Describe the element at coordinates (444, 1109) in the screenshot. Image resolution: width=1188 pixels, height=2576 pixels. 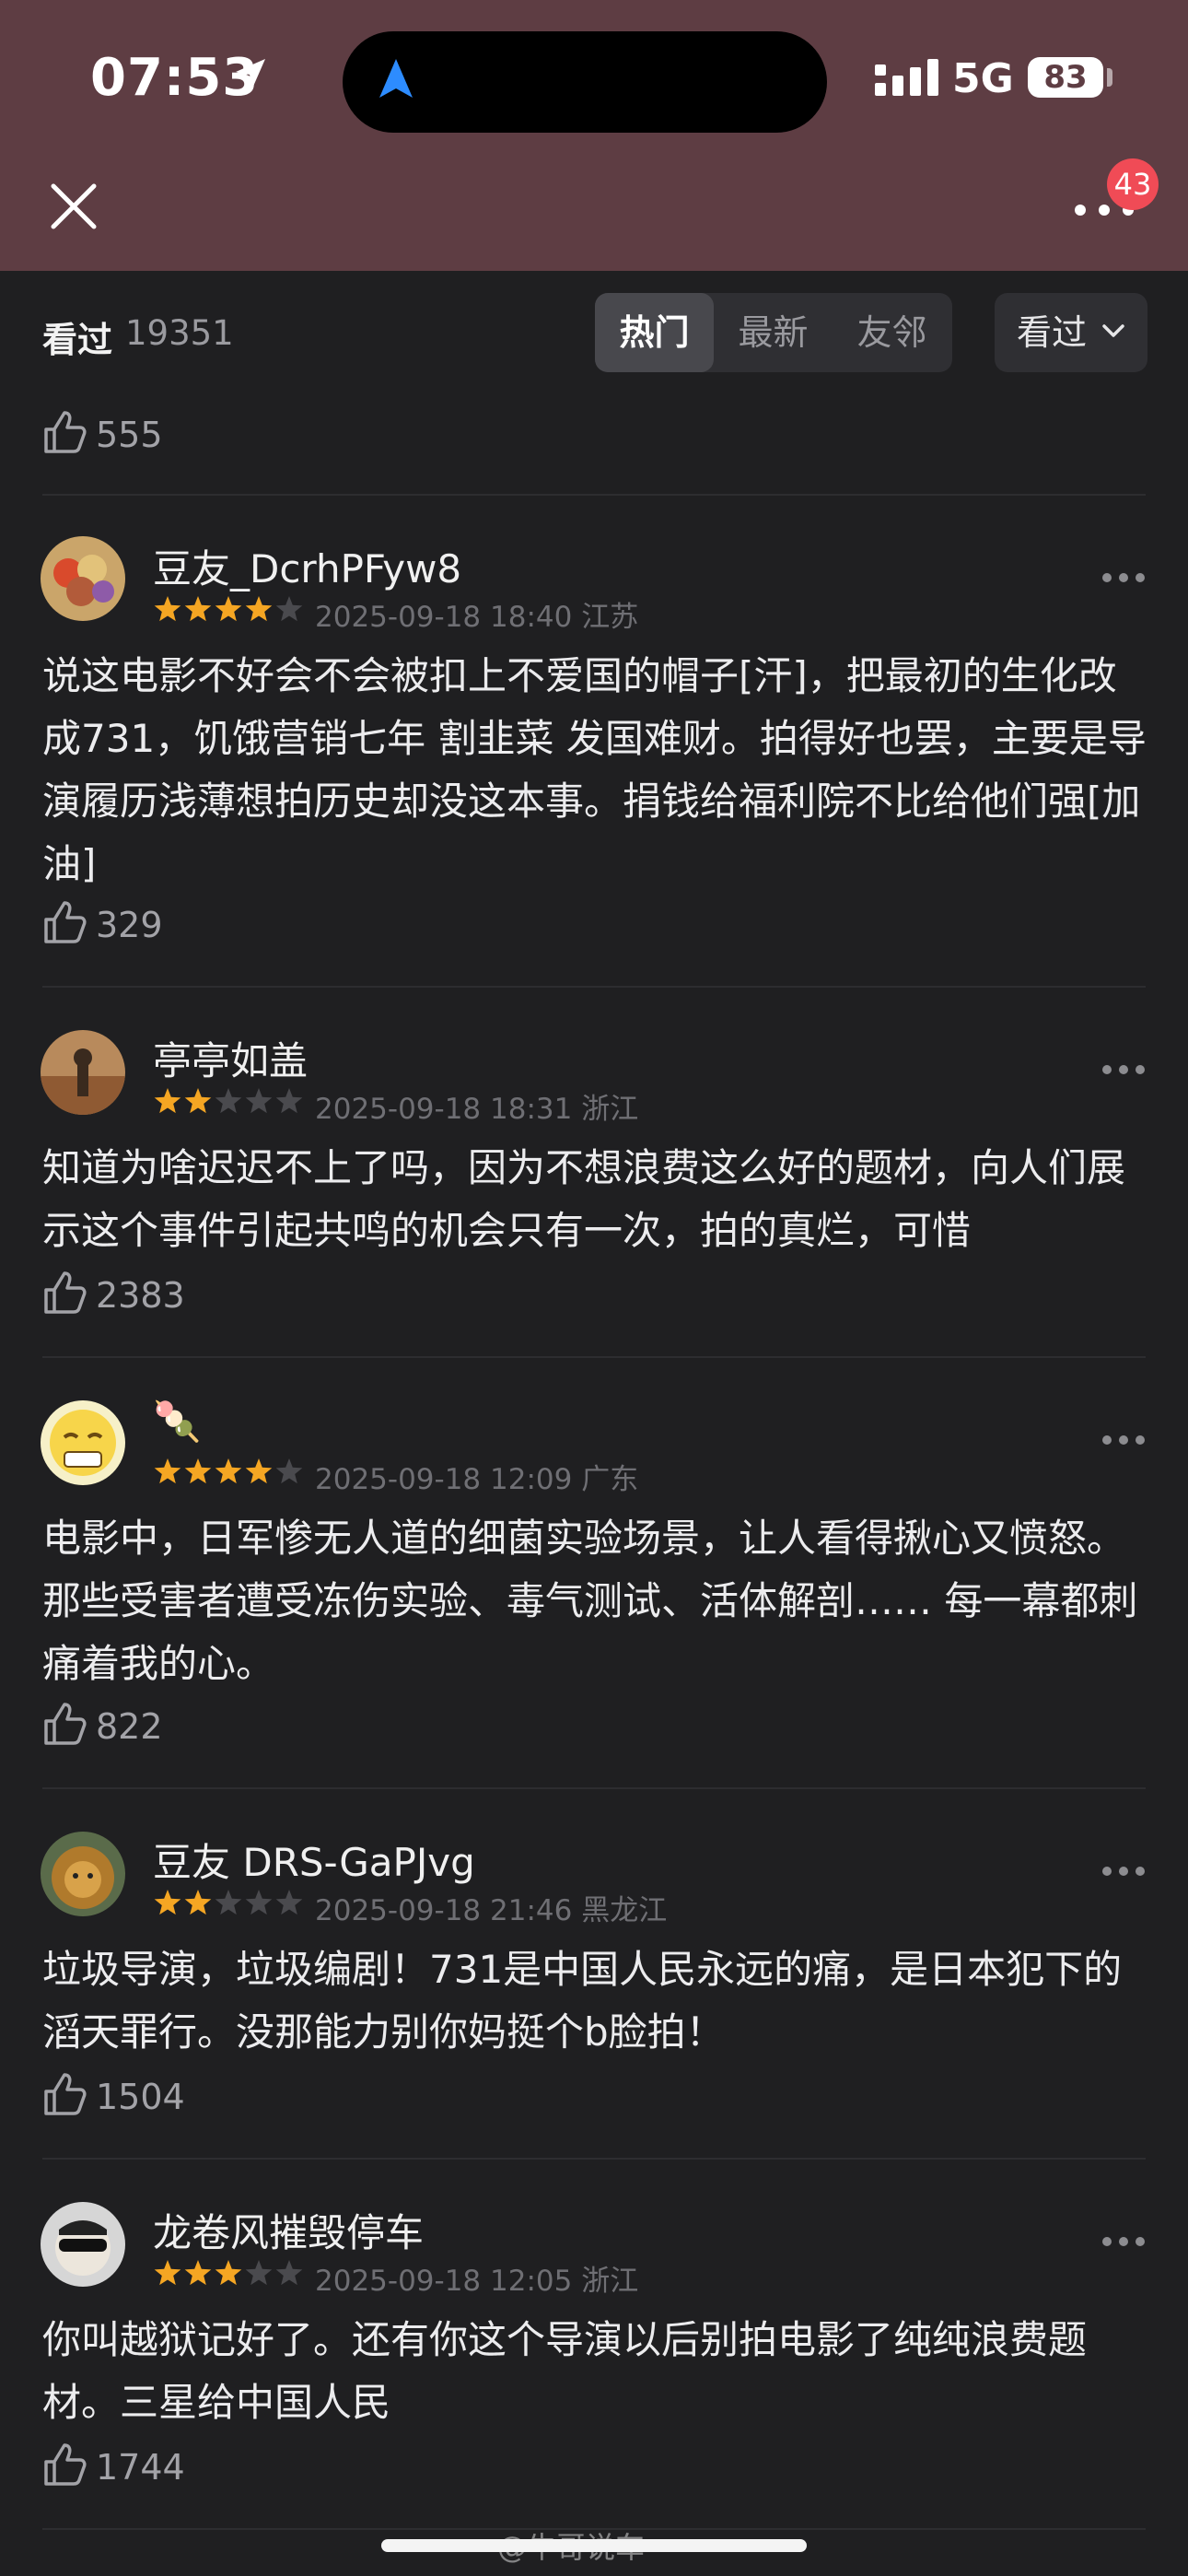
I see `comment-date: 2025-09-18 18:31` at that location.